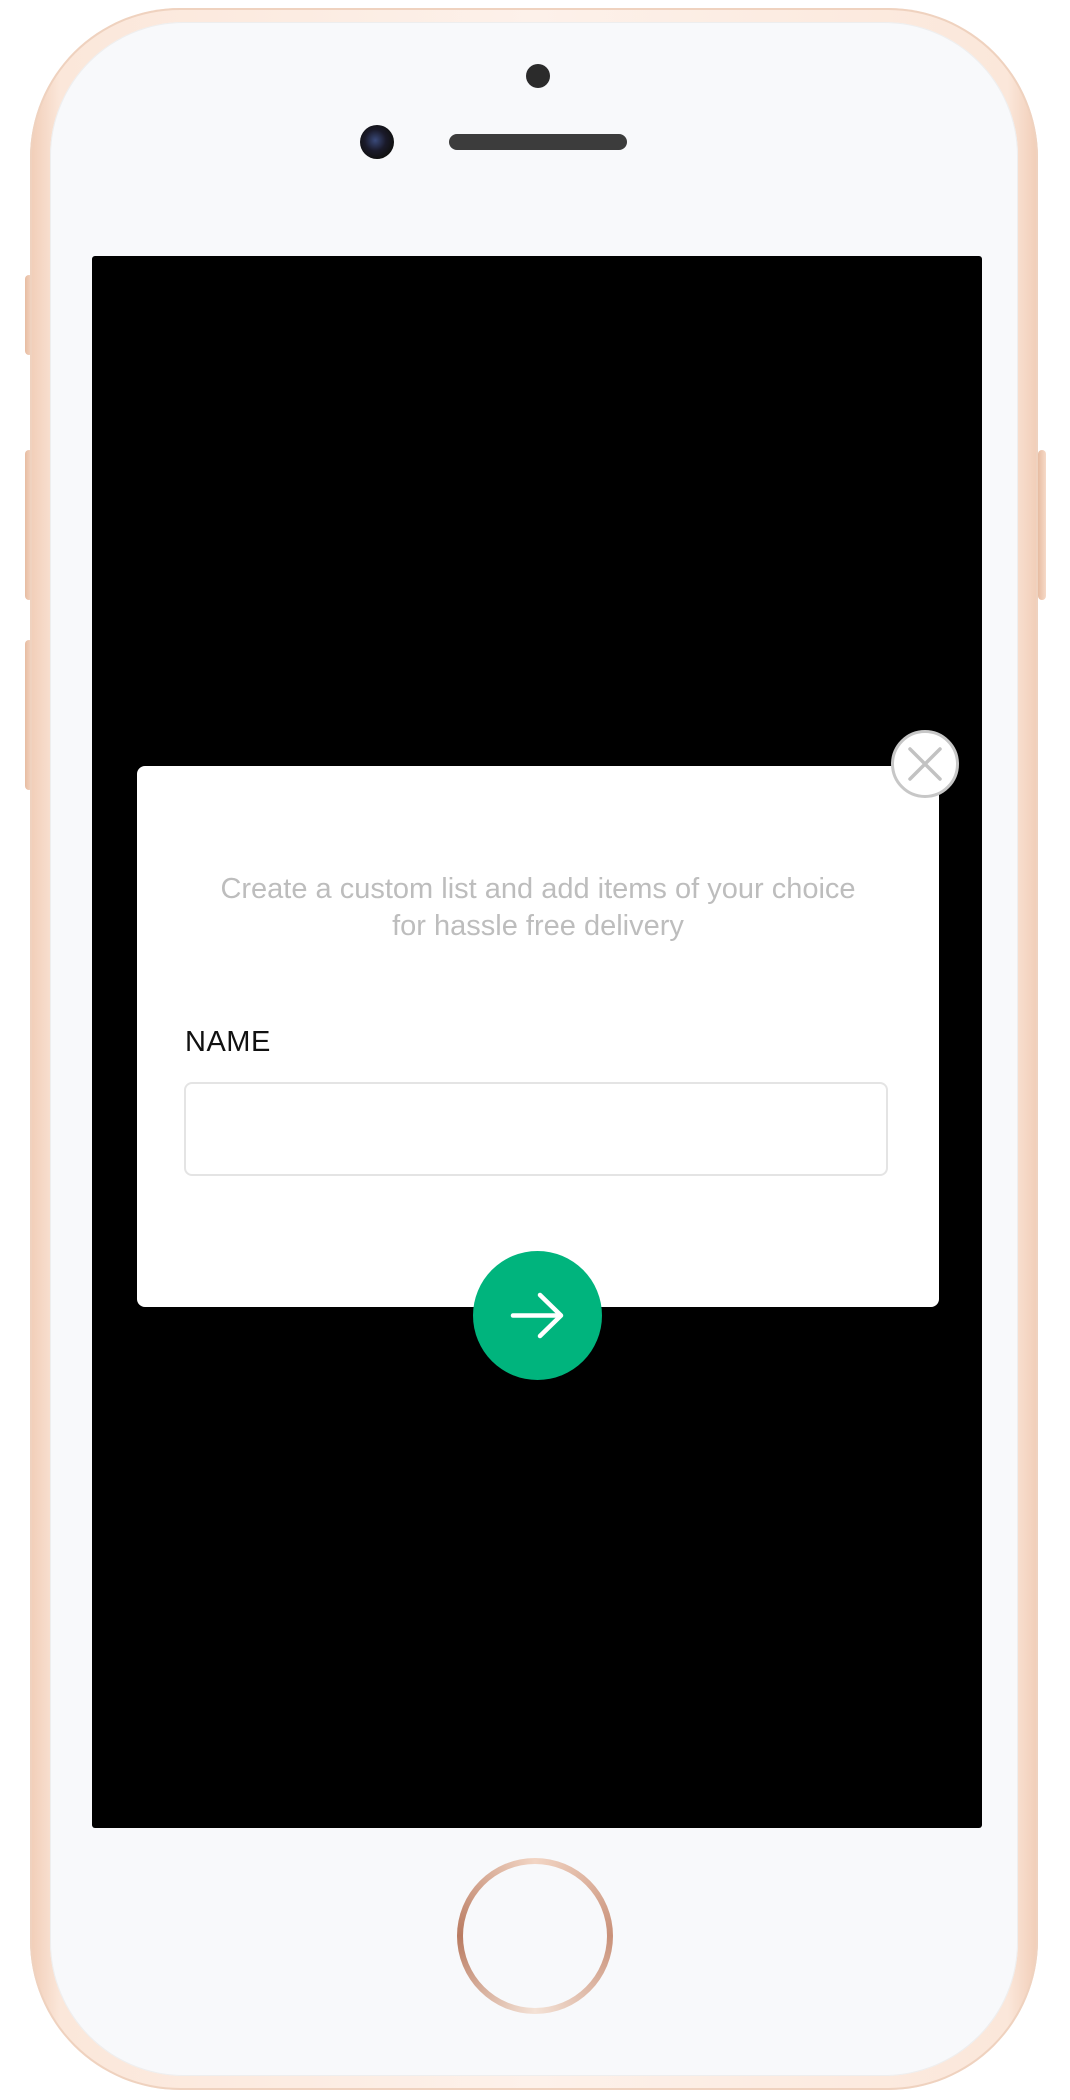  Describe the element at coordinates (538, 926) in the screenshot. I see `modal-description-line-2: for hassle free delivery` at that location.